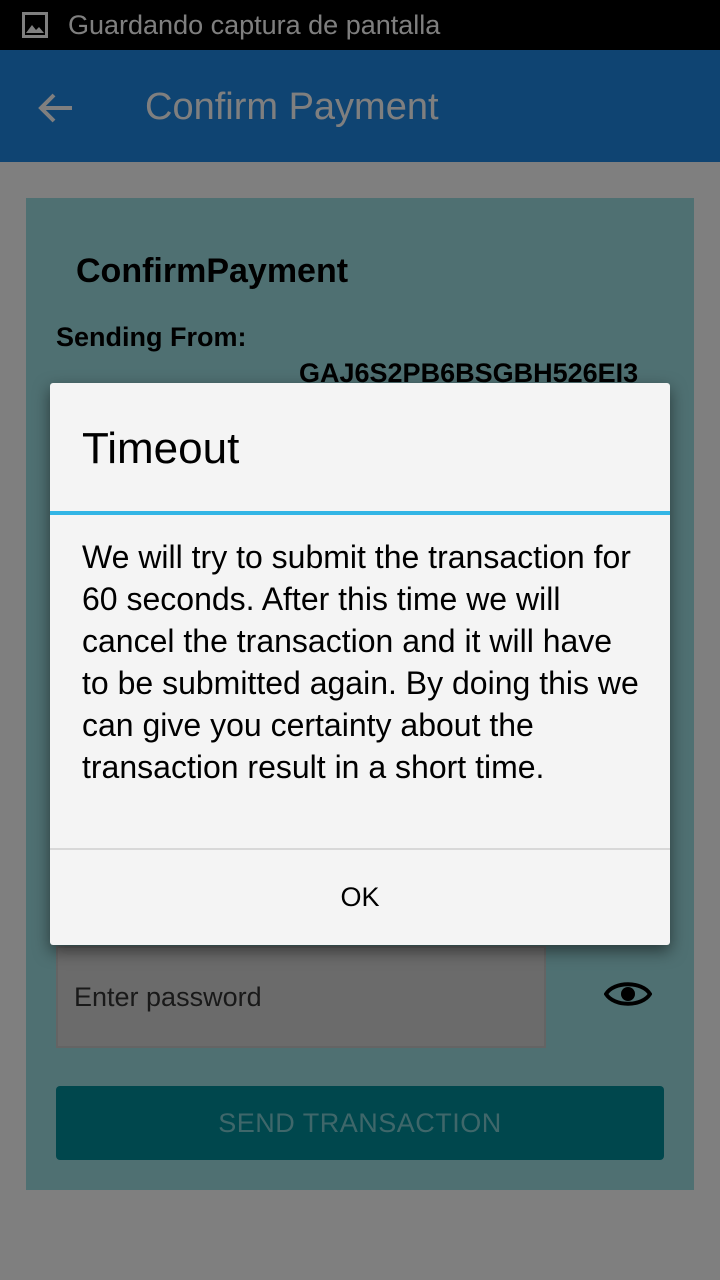 The height and width of the screenshot is (1280, 720). What do you see at coordinates (360, 897) in the screenshot?
I see `ok-button: OK` at bounding box center [360, 897].